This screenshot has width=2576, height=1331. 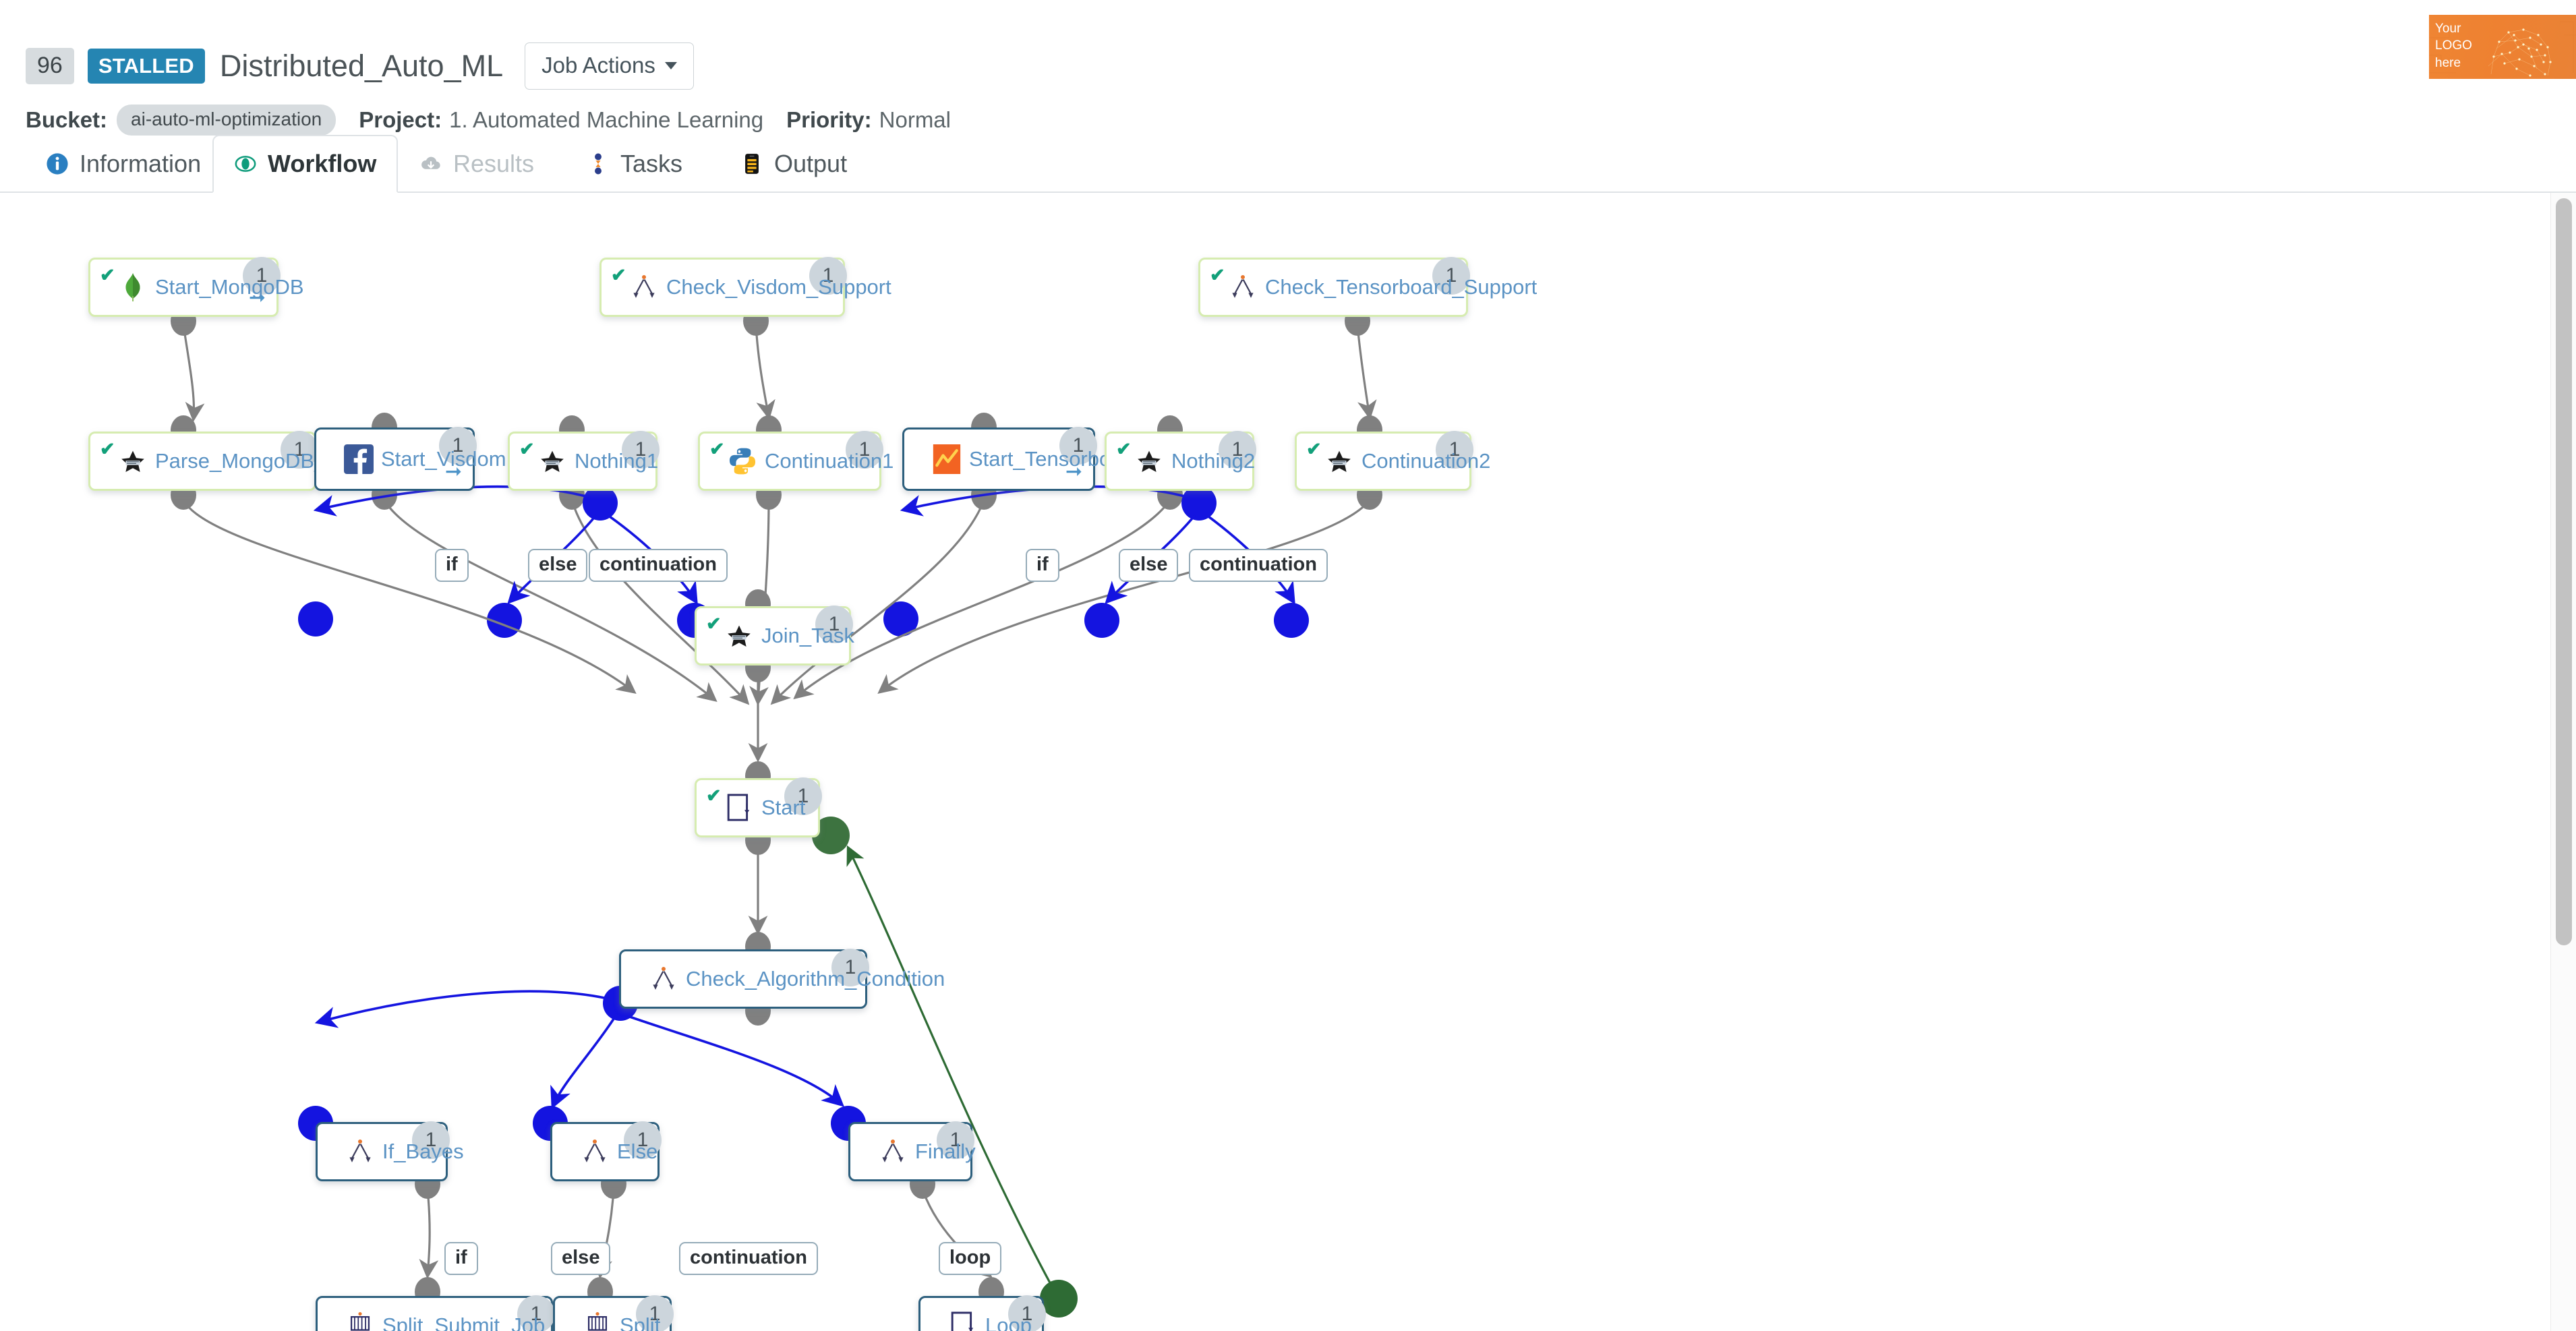 I want to click on workflow-node-loop: 1 Loop, so click(x=982, y=1313).